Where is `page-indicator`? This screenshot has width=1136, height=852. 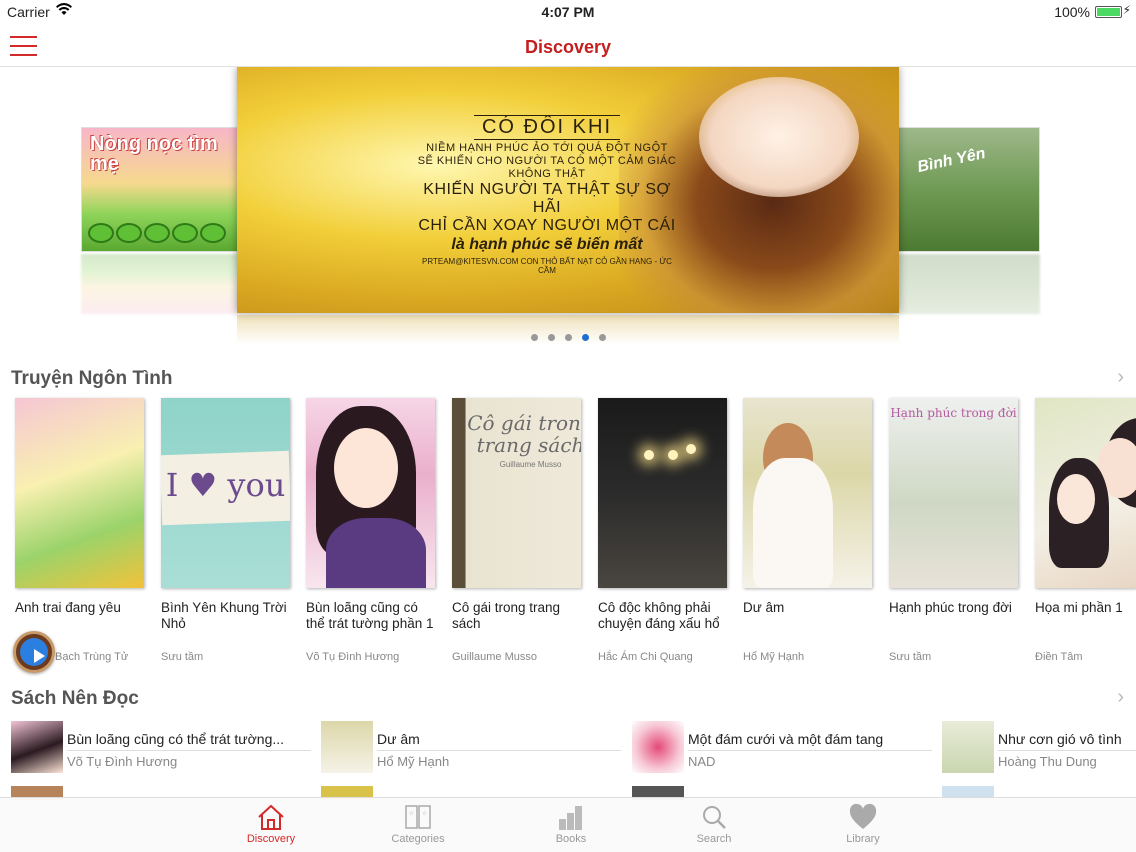 page-indicator is located at coordinates (568, 336).